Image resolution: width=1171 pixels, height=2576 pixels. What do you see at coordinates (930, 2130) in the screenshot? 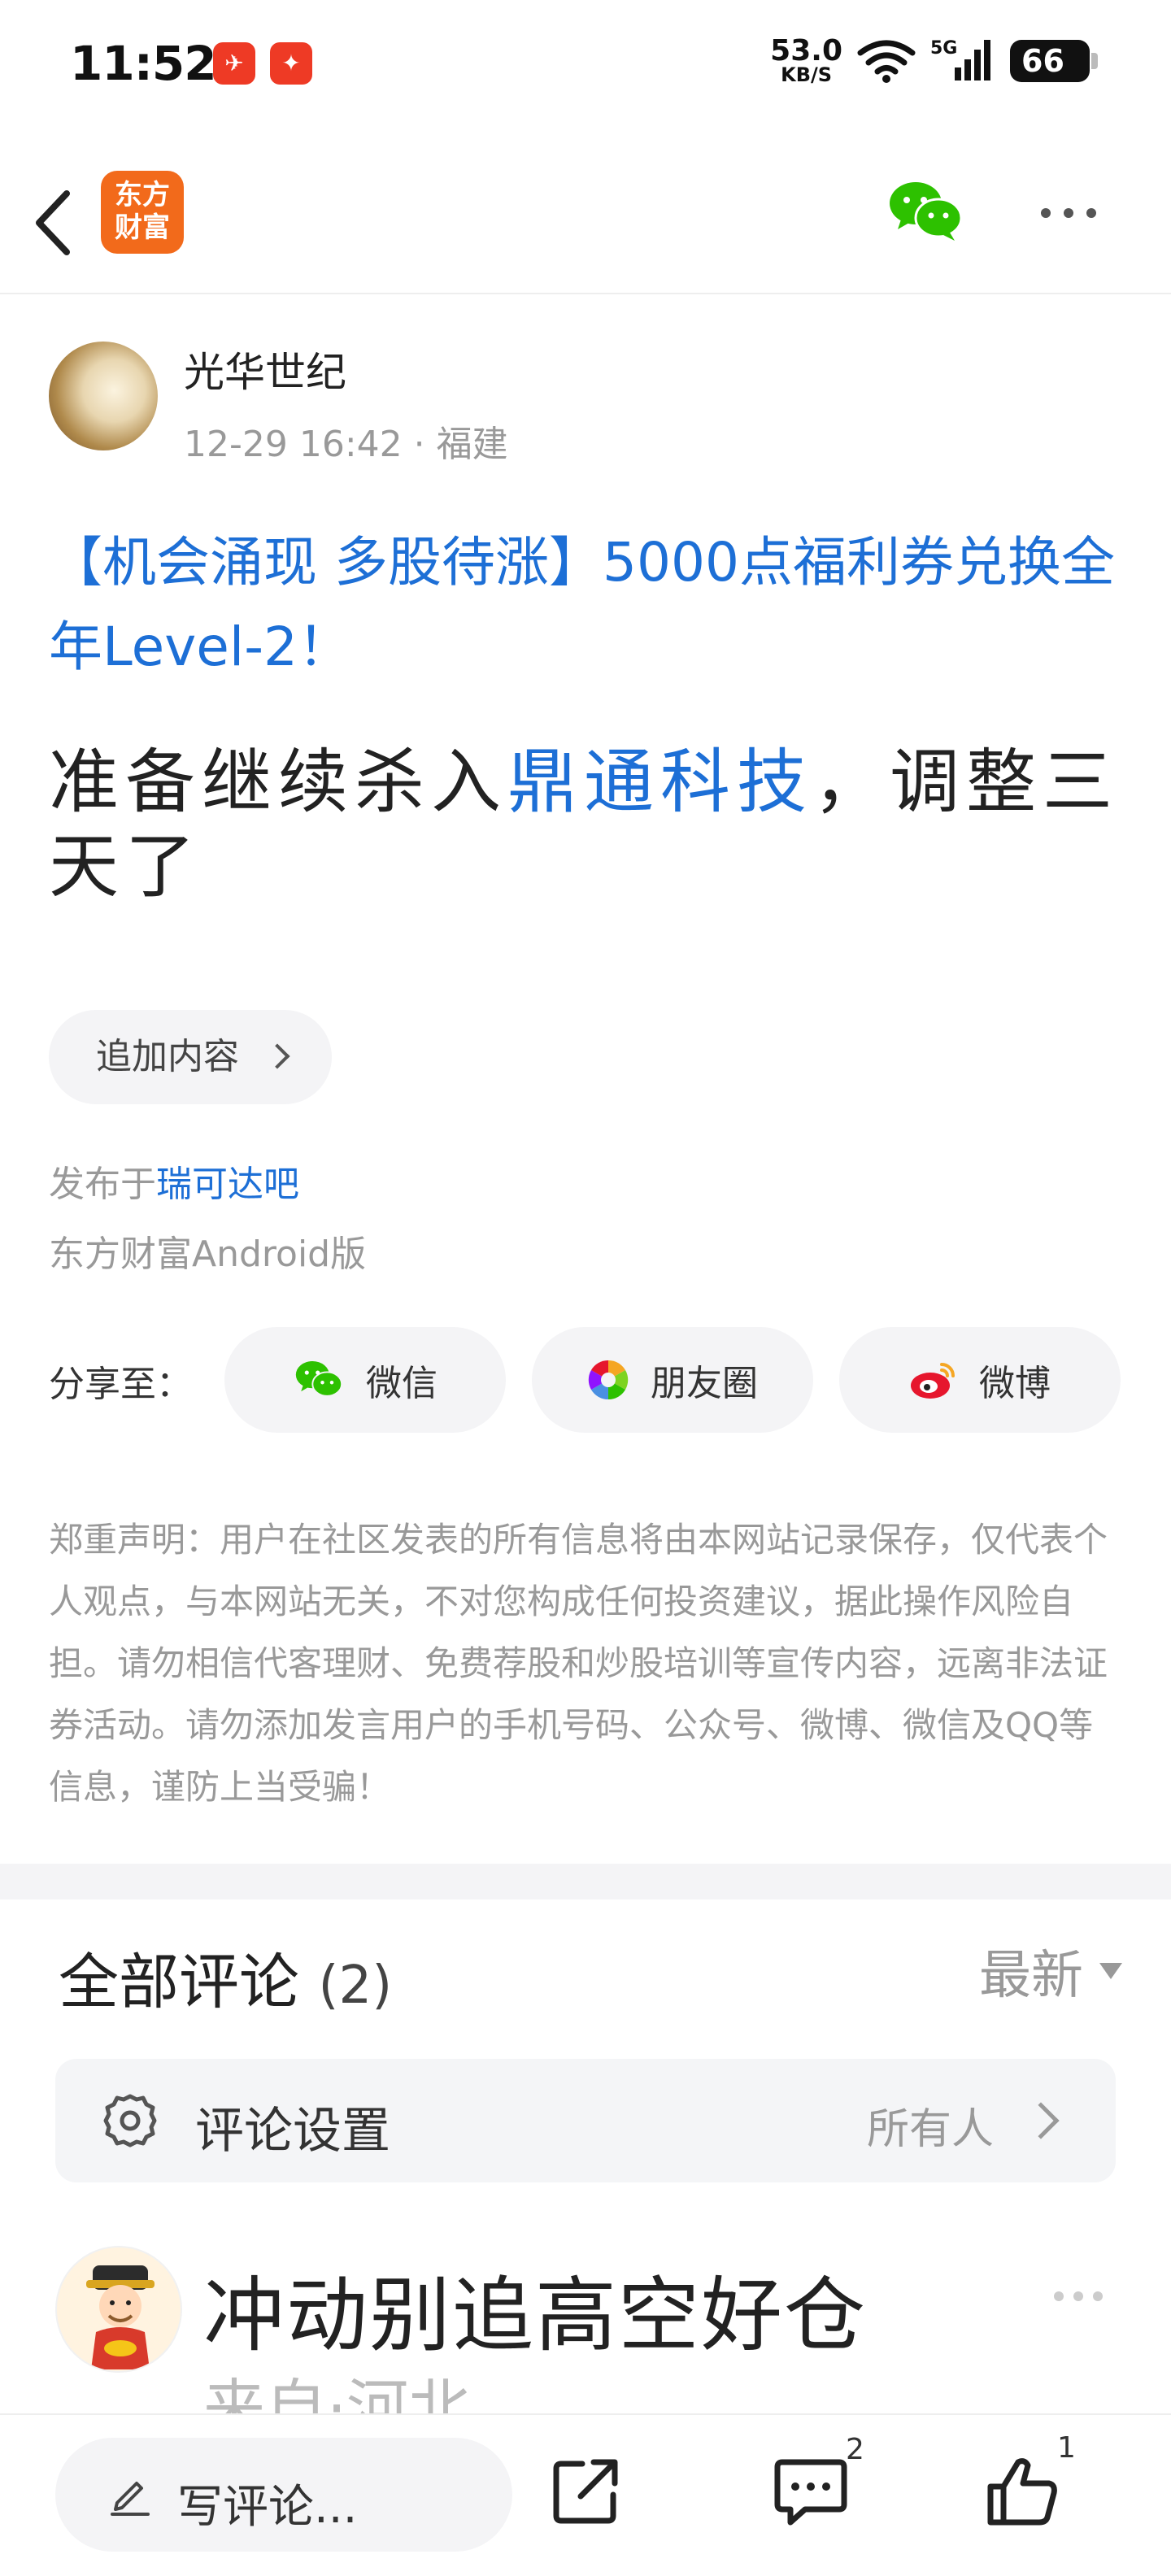
I see `comment-settings-value: 所有人` at bounding box center [930, 2130].